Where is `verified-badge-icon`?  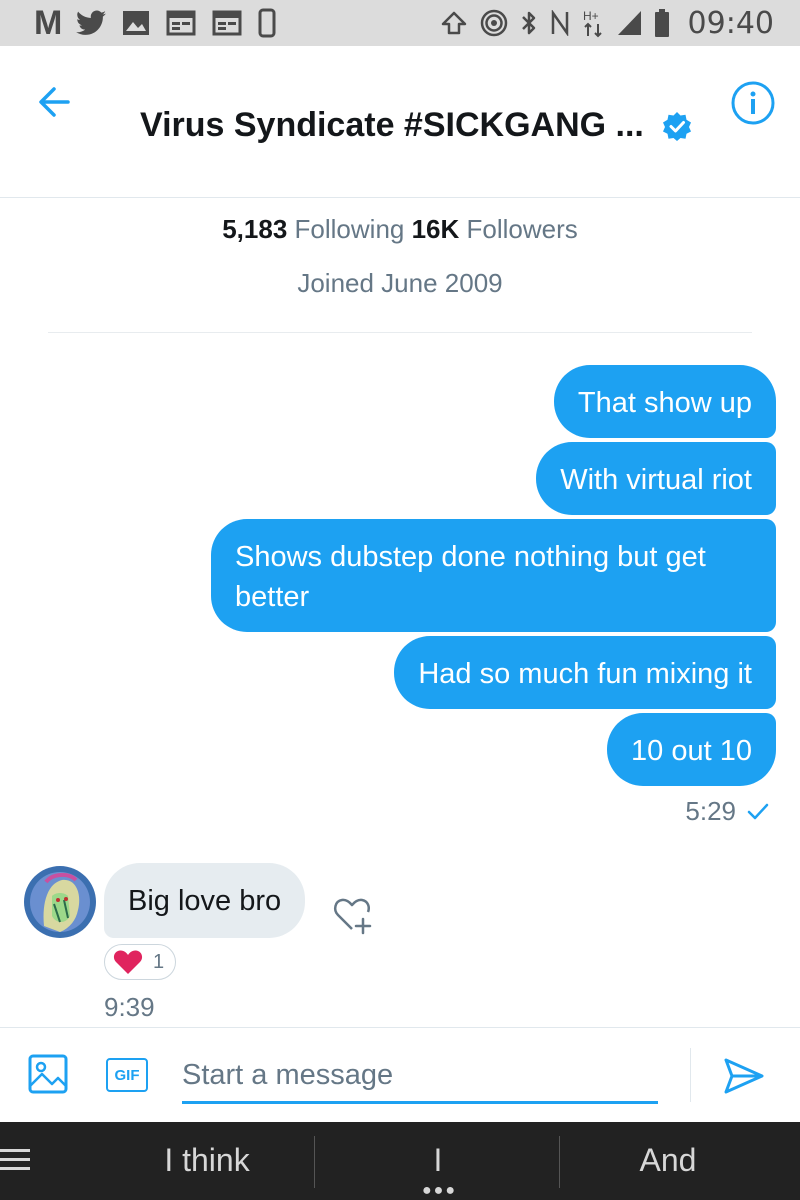
verified-badge-icon is located at coordinates (676, 126).